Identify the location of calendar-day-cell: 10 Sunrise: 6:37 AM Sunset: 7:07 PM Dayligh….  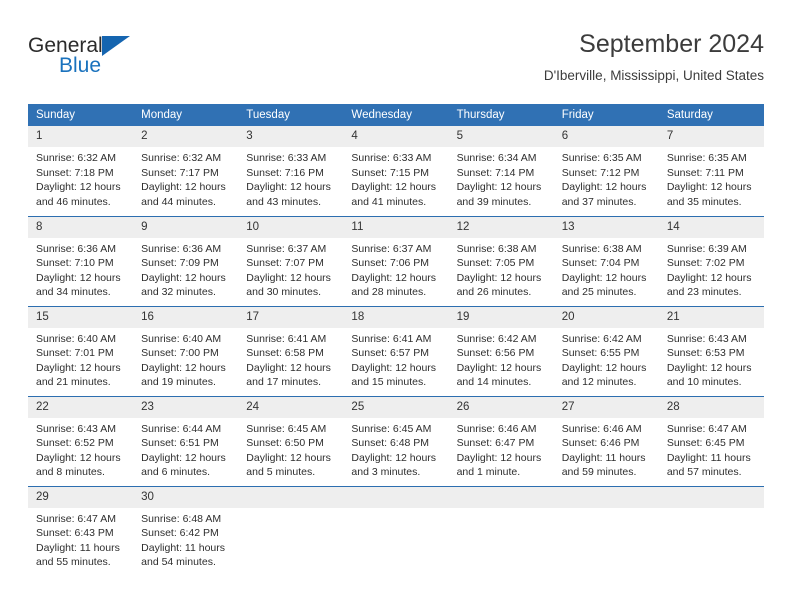
(291, 260).